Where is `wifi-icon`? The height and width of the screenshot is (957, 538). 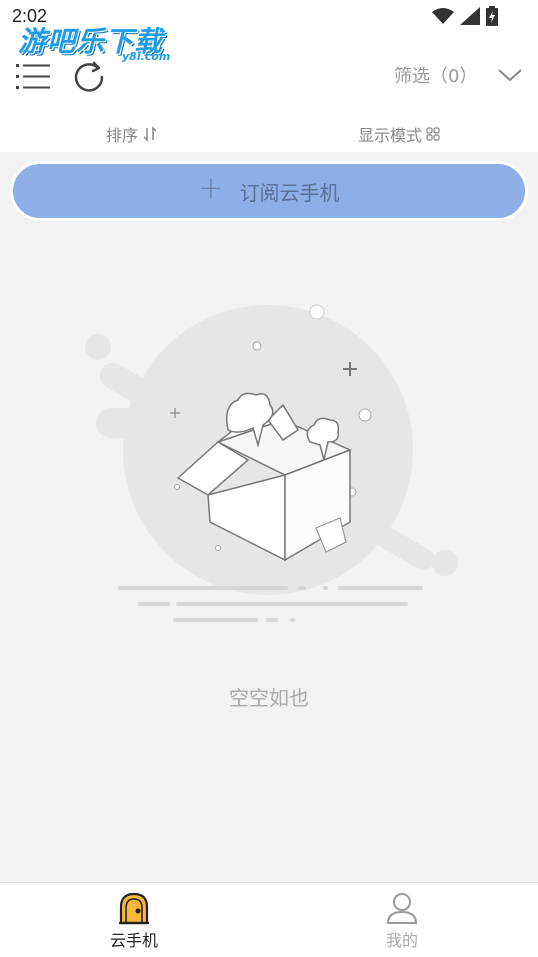 wifi-icon is located at coordinates (443, 16).